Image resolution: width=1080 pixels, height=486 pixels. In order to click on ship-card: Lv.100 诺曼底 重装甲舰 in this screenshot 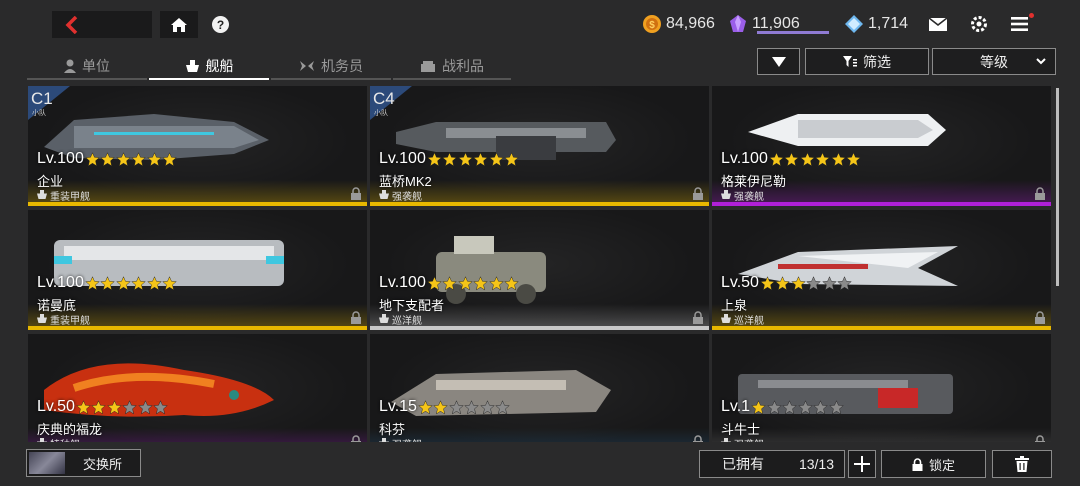, I will do `click(197, 270)`.